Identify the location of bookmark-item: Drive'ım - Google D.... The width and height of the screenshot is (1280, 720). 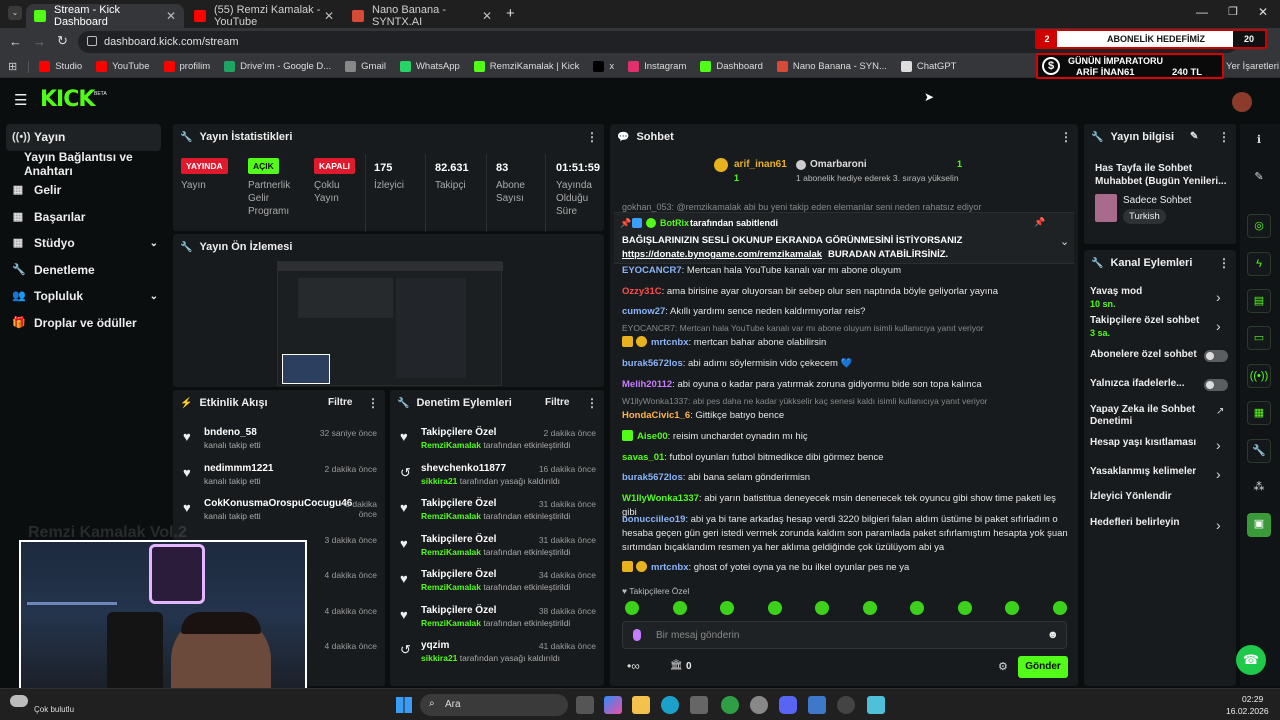
(277, 66).